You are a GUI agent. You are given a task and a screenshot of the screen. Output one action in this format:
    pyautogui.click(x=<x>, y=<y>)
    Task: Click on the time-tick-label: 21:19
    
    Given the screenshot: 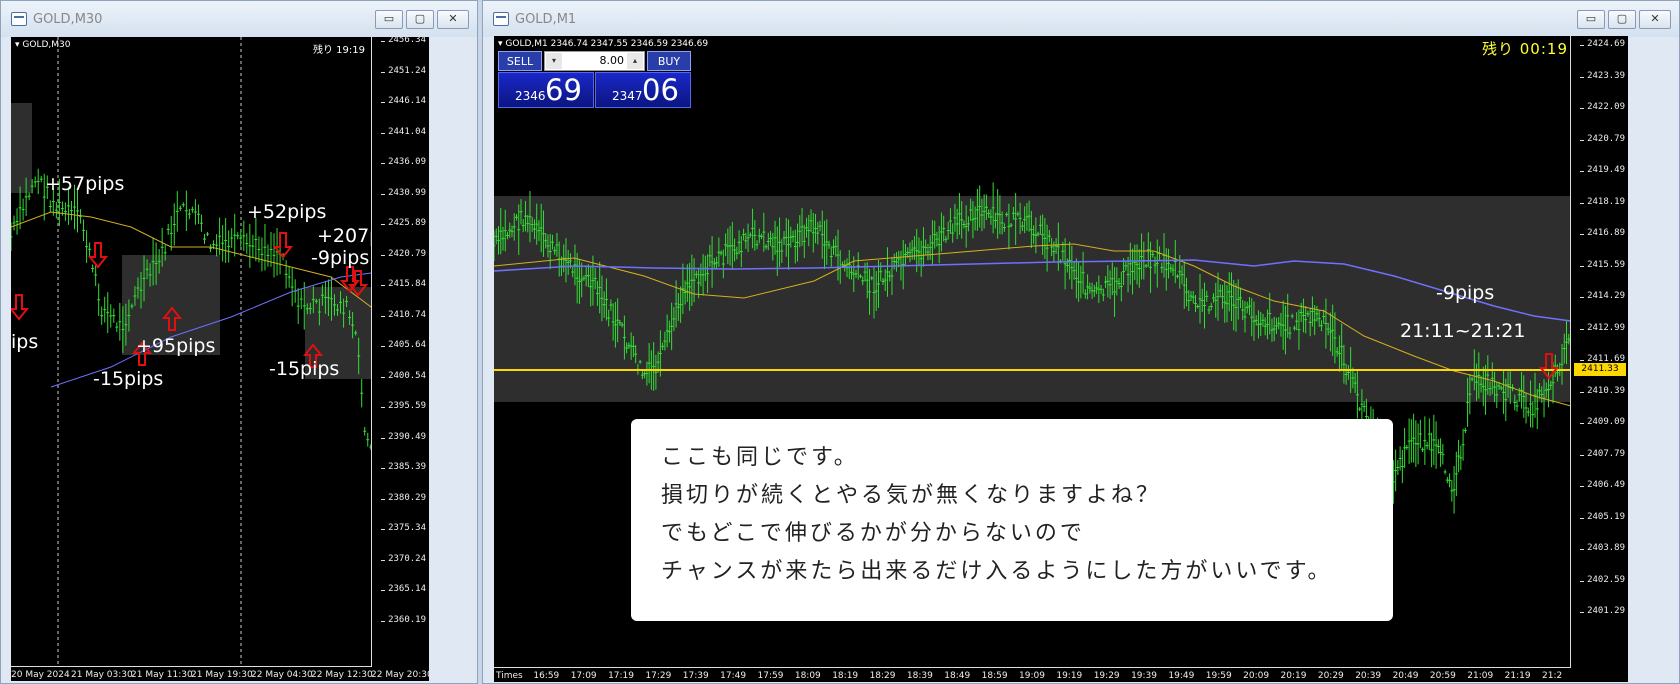 What is the action you would take?
    pyautogui.click(x=1517, y=676)
    